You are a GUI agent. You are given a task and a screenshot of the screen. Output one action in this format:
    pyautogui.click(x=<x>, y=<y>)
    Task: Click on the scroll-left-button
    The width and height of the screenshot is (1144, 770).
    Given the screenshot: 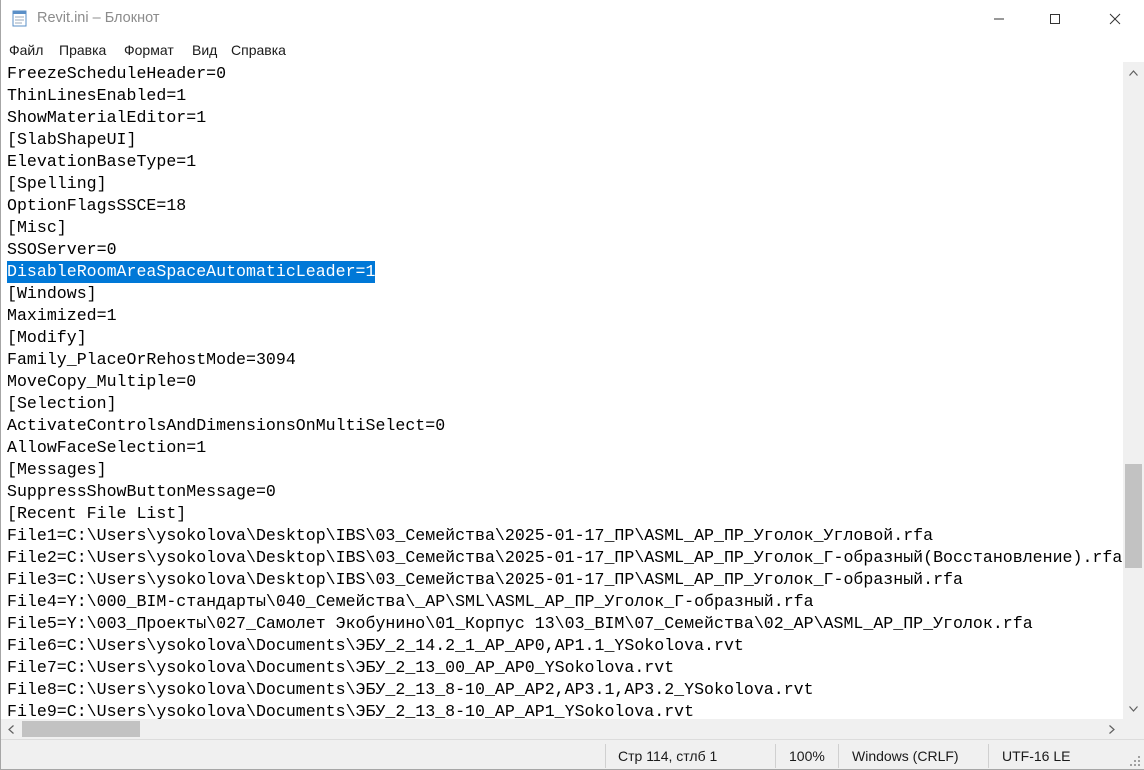 What is the action you would take?
    pyautogui.click(x=11, y=729)
    